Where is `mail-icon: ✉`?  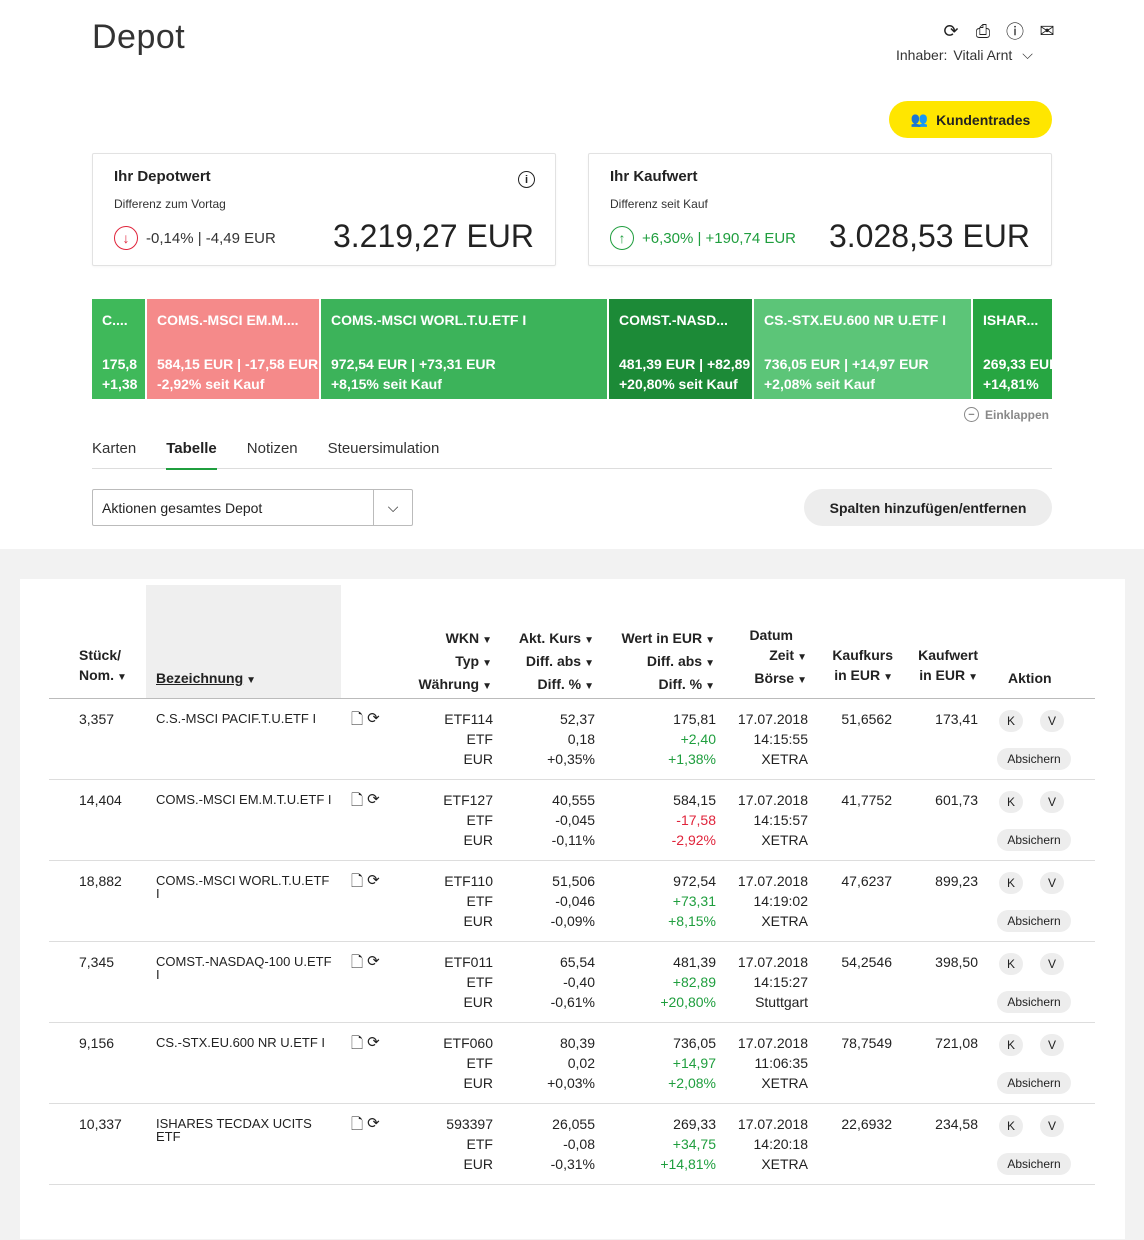
mail-icon: ✉ is located at coordinates (1047, 31).